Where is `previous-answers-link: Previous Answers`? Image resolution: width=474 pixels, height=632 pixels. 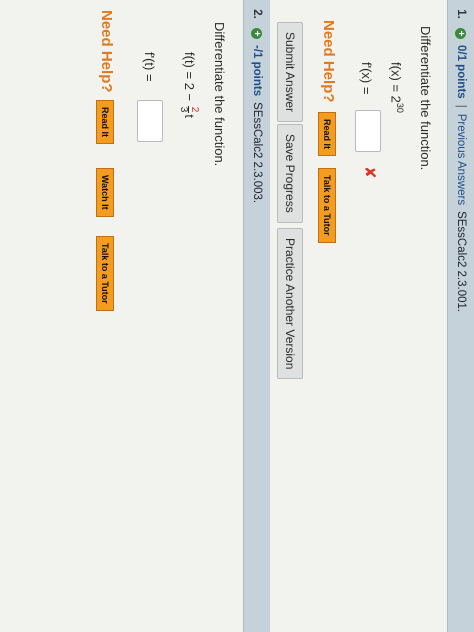 previous-answers-link: Previous Answers is located at coordinates (461, 159).